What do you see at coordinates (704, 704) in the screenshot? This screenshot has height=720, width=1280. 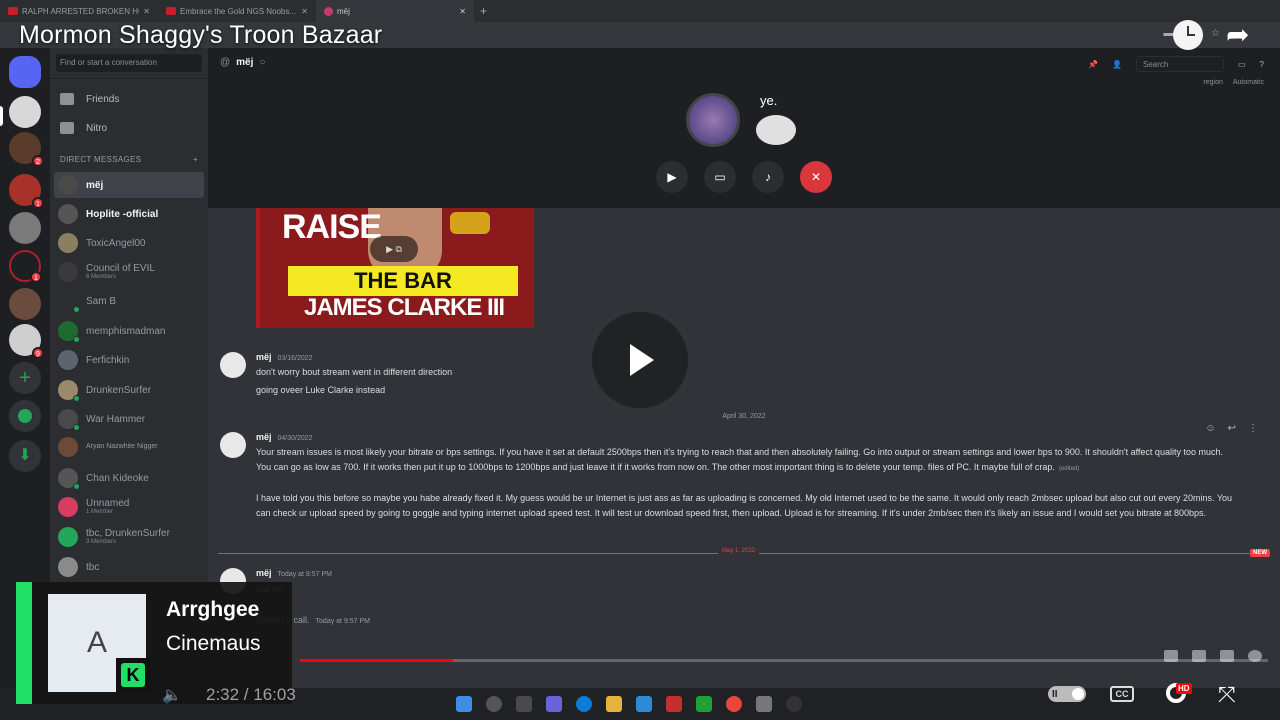 I see `xbox-icon` at bounding box center [704, 704].